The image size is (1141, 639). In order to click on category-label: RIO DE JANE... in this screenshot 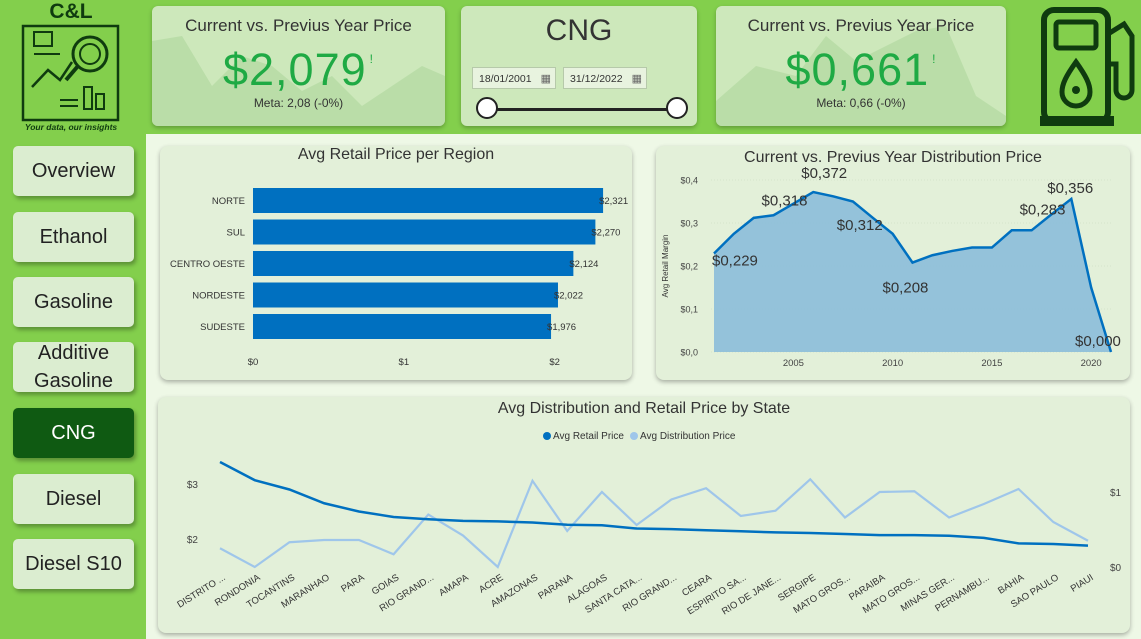, I will do `click(751, 594)`.